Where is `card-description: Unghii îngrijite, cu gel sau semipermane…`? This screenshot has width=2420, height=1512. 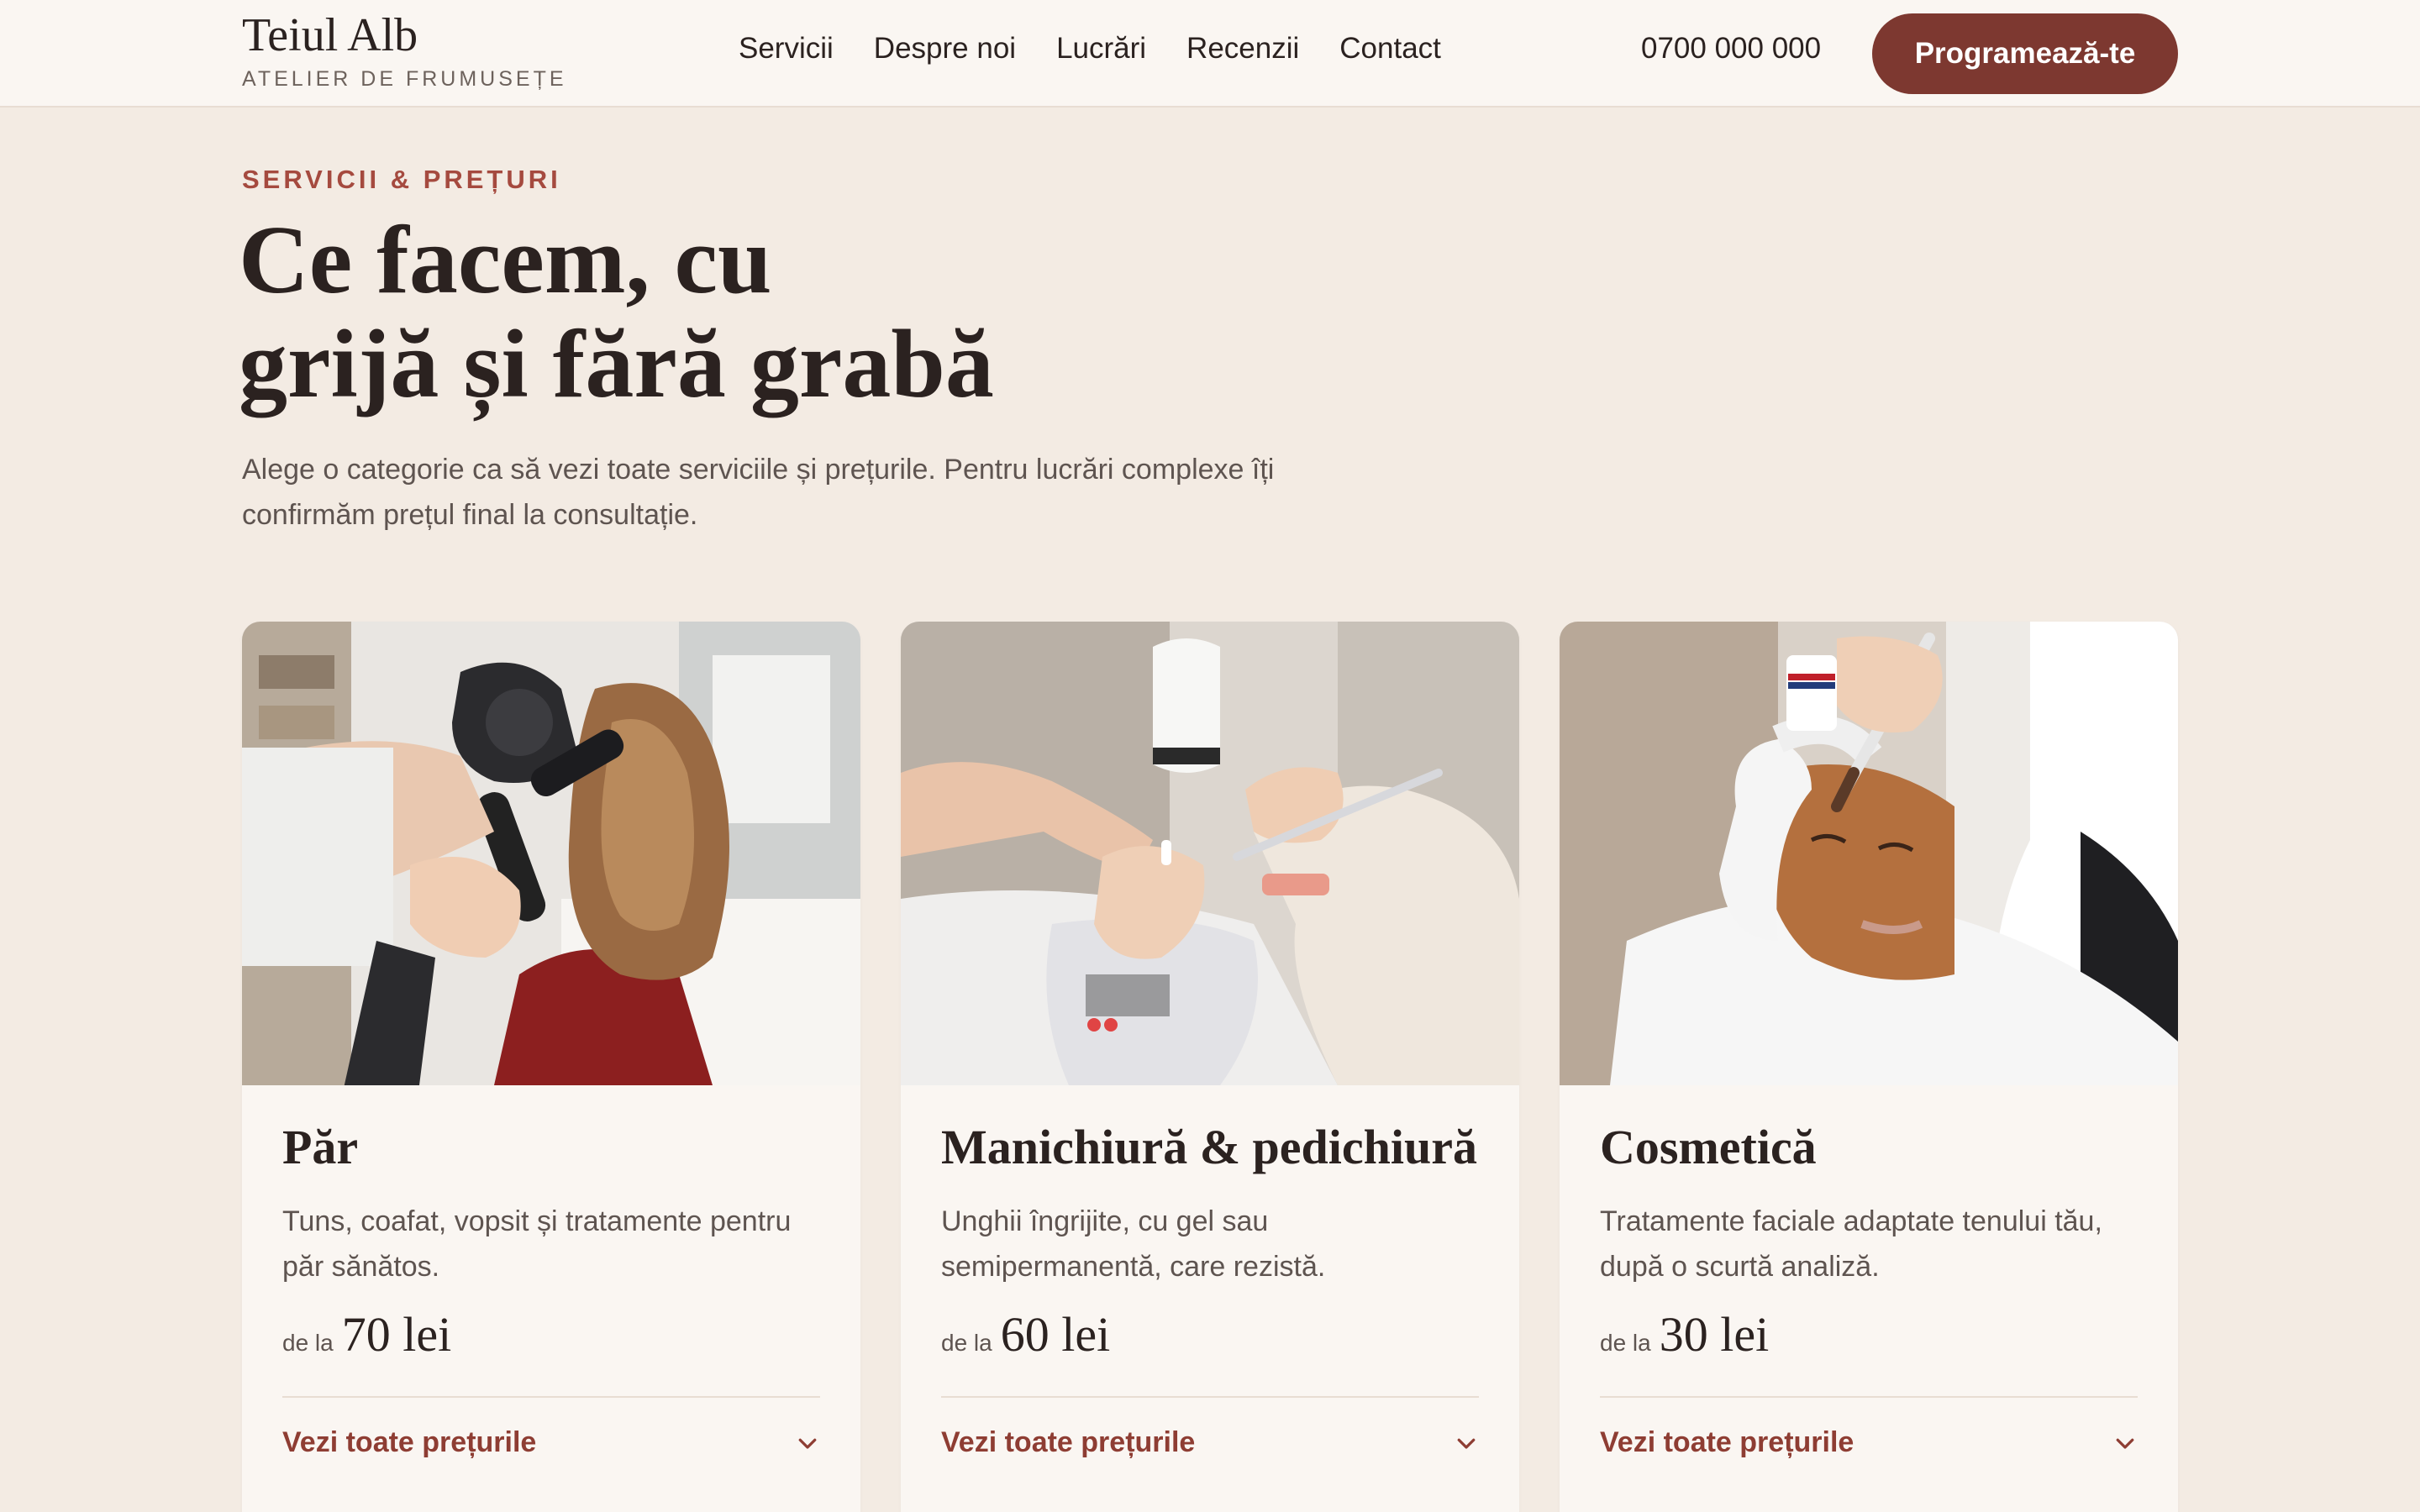
card-description: Unghii îngrijite, cu gel sau semipermane… is located at coordinates (1134, 1244).